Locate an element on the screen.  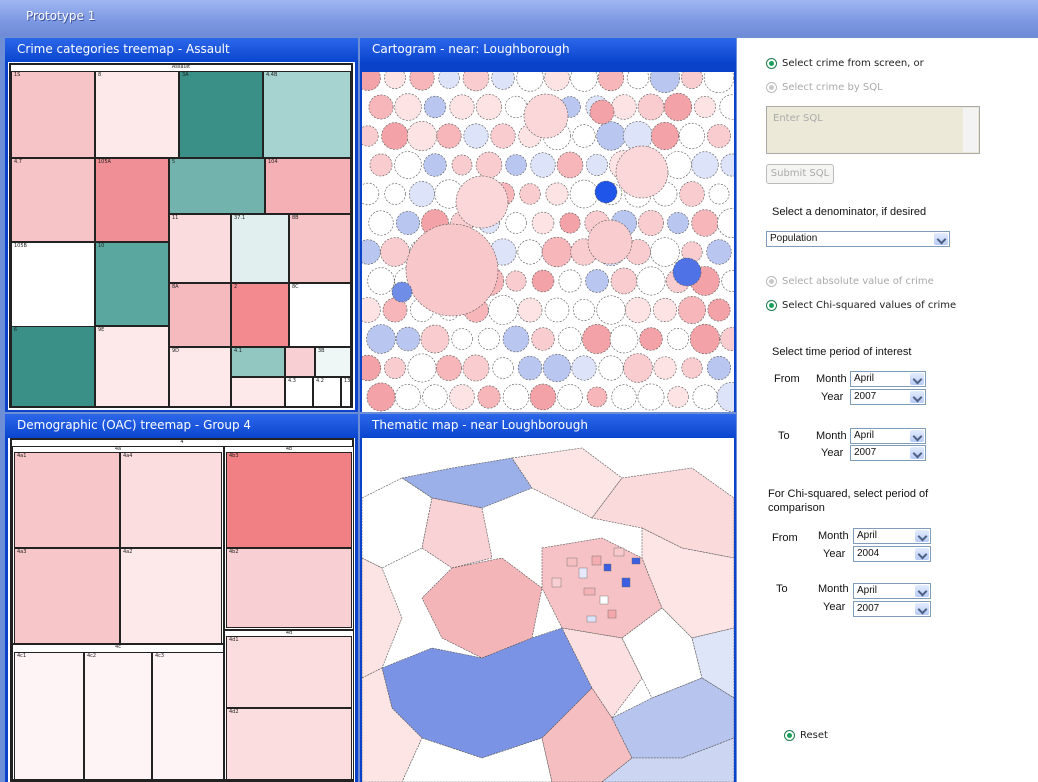
oac-subgroup-cell: 4d1 is located at coordinates (289, 672).